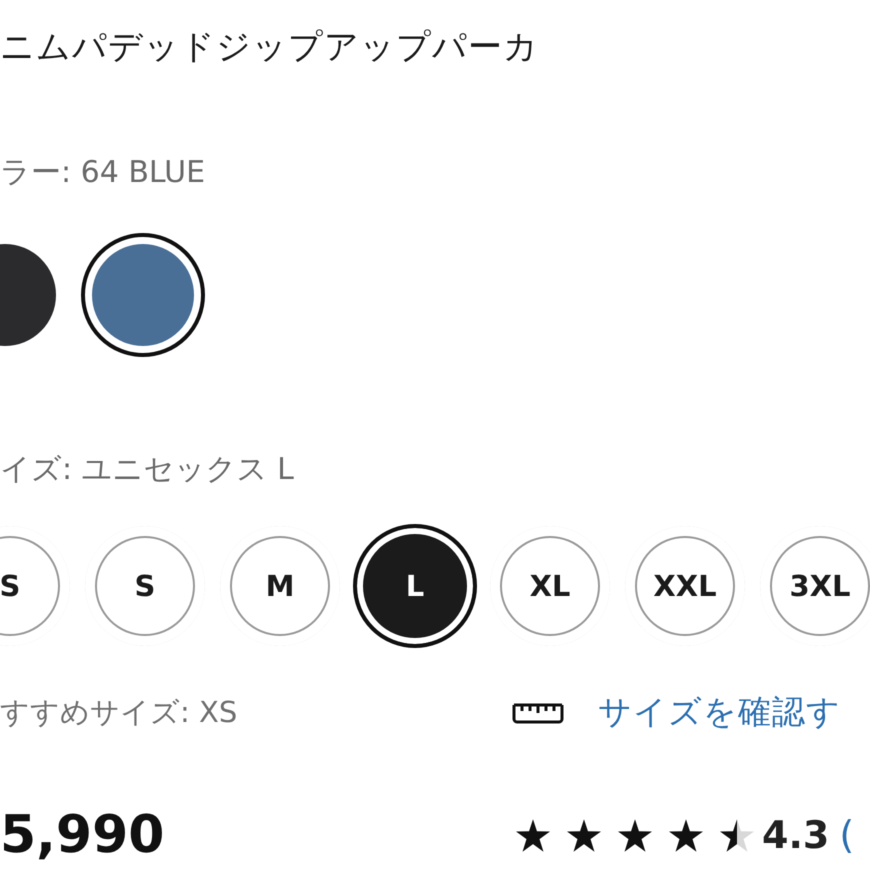 The width and height of the screenshot is (870, 870). Describe the element at coordinates (550, 586) in the screenshot. I see `size-option: XL` at that location.